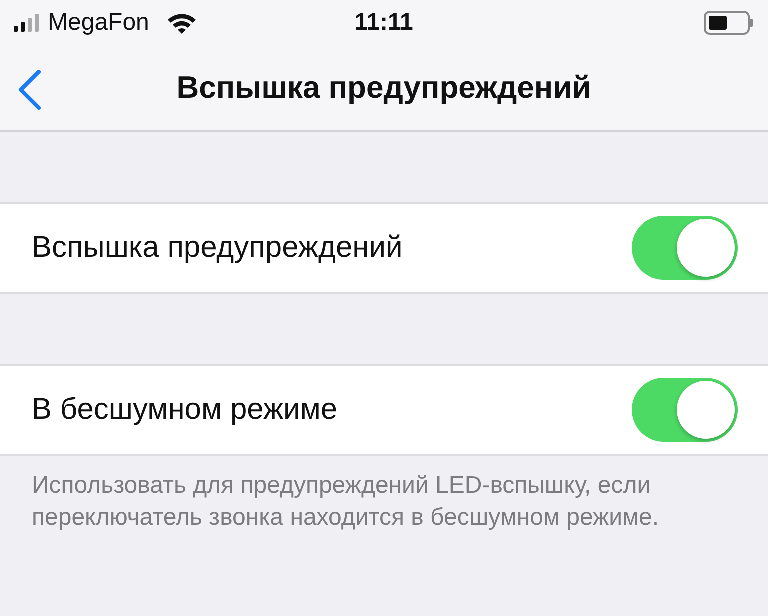 The height and width of the screenshot is (616, 768). What do you see at coordinates (99, 23) in the screenshot?
I see `carrier-name: MegaFon` at bounding box center [99, 23].